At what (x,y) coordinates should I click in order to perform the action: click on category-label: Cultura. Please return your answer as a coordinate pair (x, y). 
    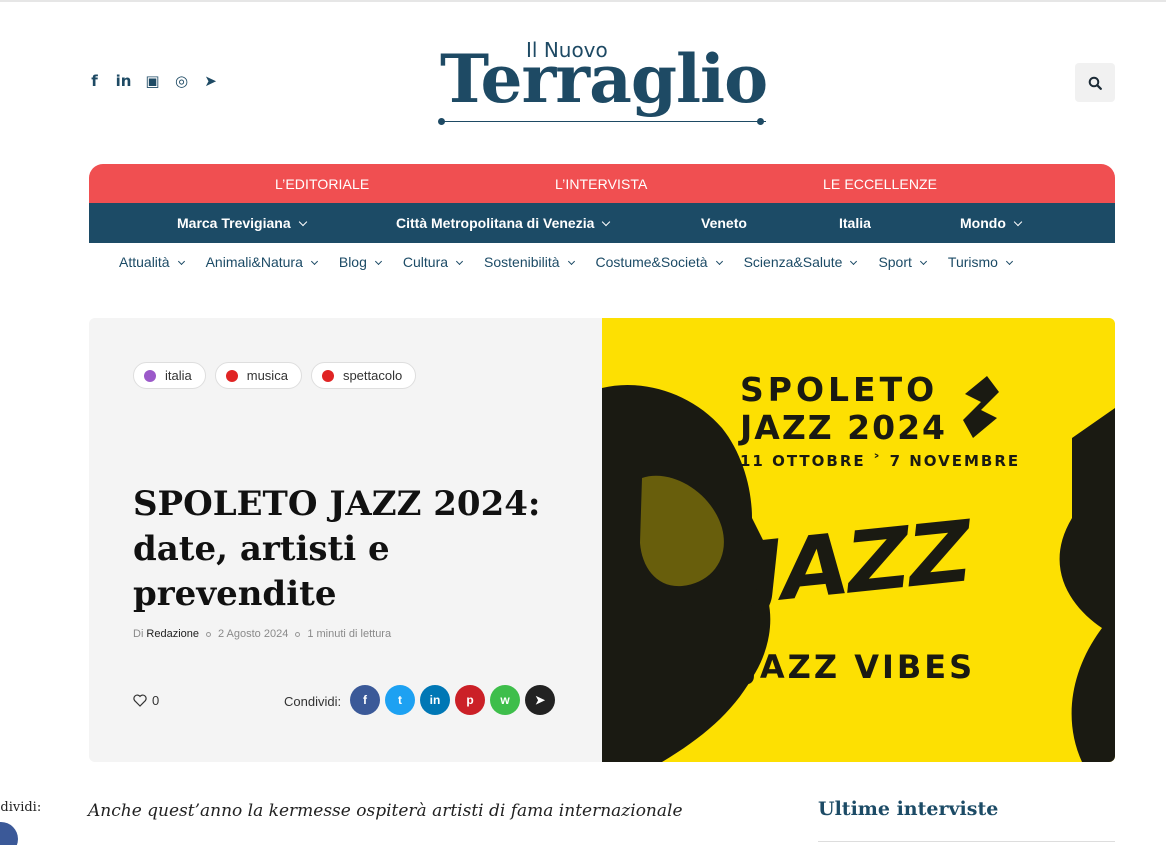
    Looking at the image, I should click on (425, 262).